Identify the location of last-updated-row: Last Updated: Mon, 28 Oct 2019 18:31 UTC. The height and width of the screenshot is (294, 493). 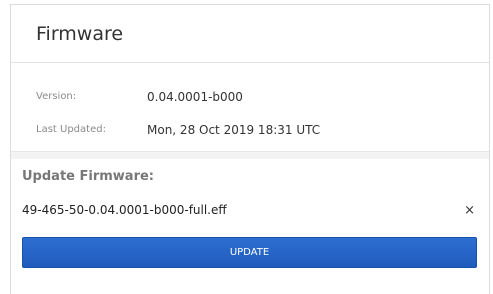
(250, 129).